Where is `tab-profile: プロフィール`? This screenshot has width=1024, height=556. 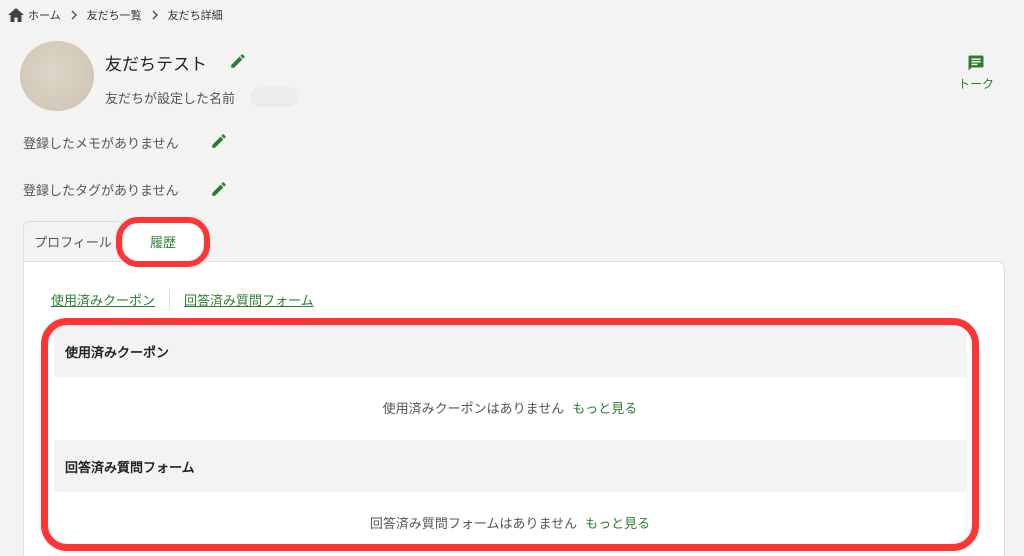 tab-profile: プロフィール is located at coordinates (73, 241).